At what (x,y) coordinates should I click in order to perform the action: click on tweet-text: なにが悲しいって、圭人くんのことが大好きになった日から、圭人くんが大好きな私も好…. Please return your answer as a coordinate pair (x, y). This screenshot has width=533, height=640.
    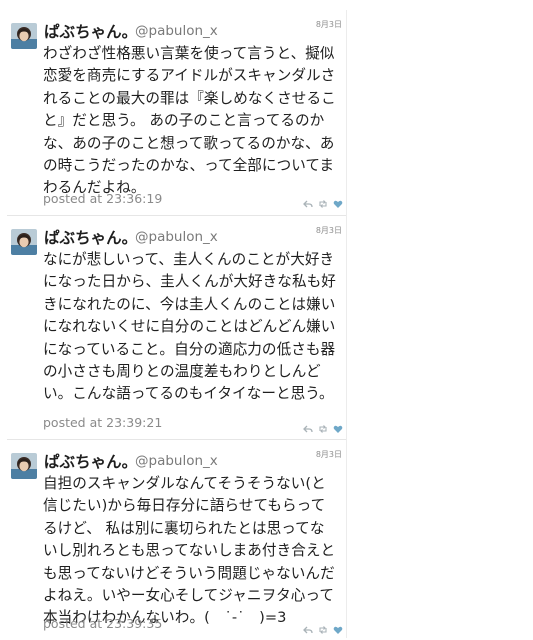
    Looking at the image, I should click on (189, 327).